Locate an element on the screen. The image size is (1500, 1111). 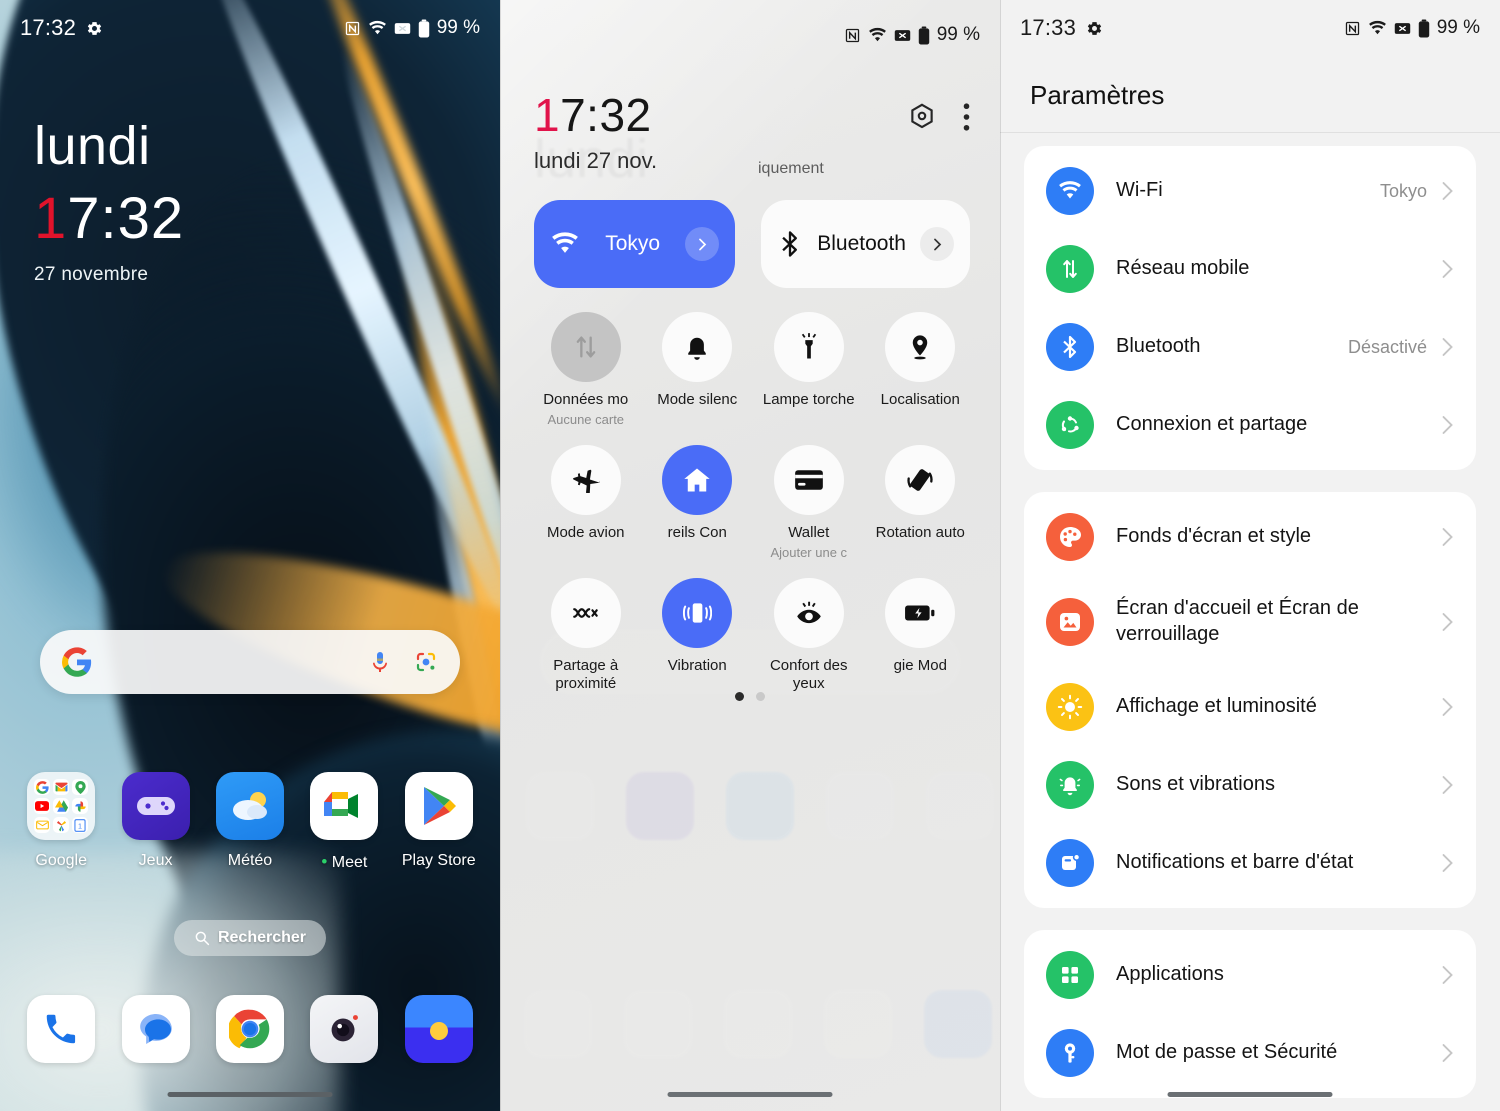
folder-icon-grid: 1 is located at coordinates (61, 806).